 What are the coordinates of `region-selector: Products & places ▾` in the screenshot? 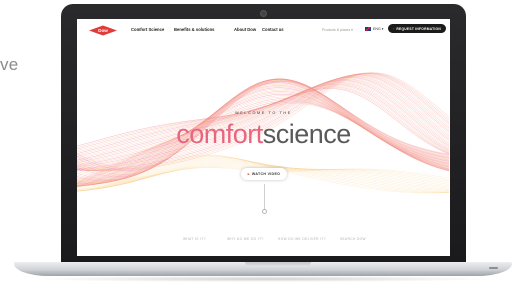 It's located at (337, 30).